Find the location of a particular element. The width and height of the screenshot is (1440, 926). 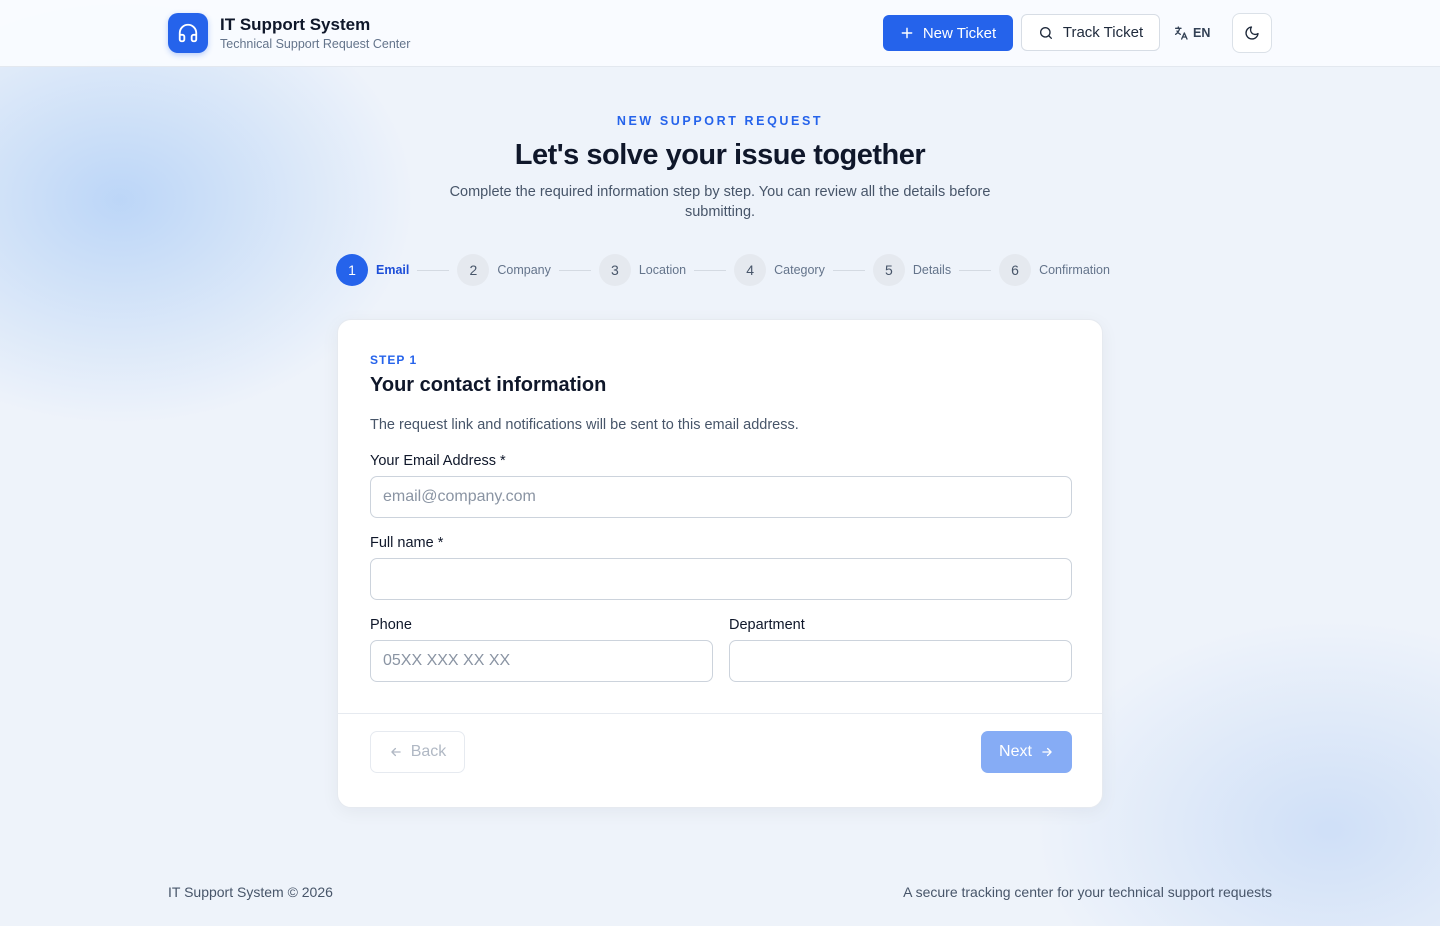

moon-icon is located at coordinates (1252, 33).